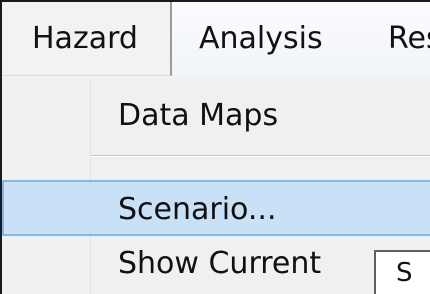 This screenshot has height=294, width=430. Describe the element at coordinates (409, 39) in the screenshot. I see `menu-results: Res` at that location.